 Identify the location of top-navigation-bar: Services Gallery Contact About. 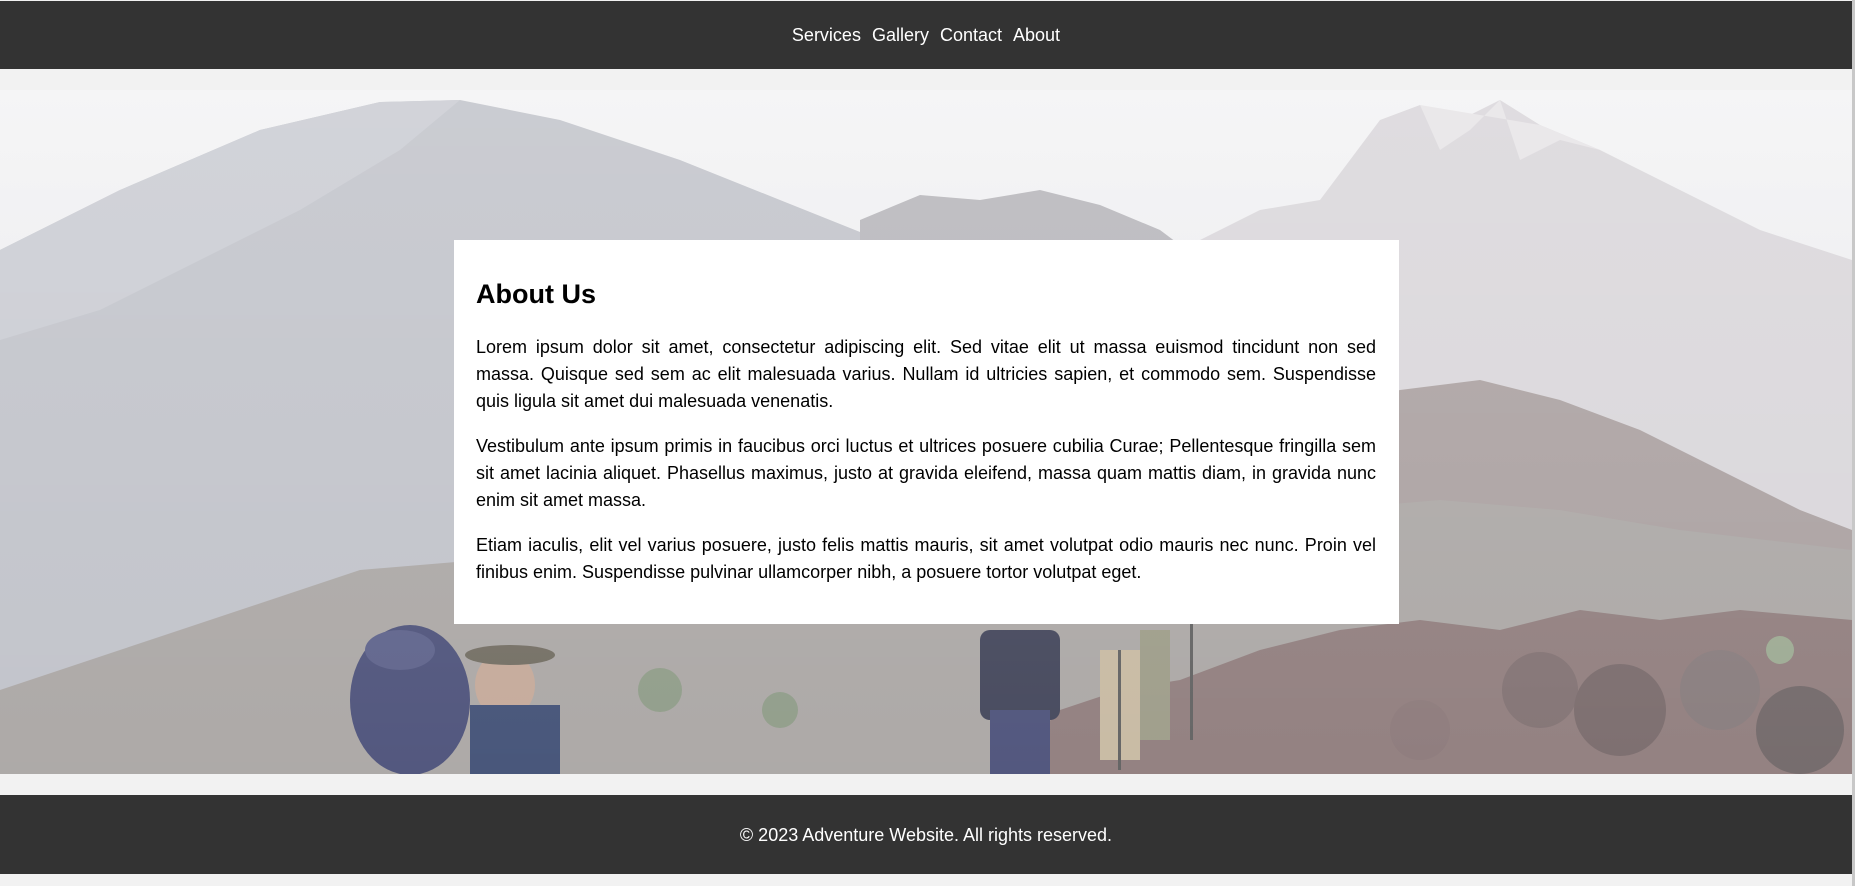
(926, 35).